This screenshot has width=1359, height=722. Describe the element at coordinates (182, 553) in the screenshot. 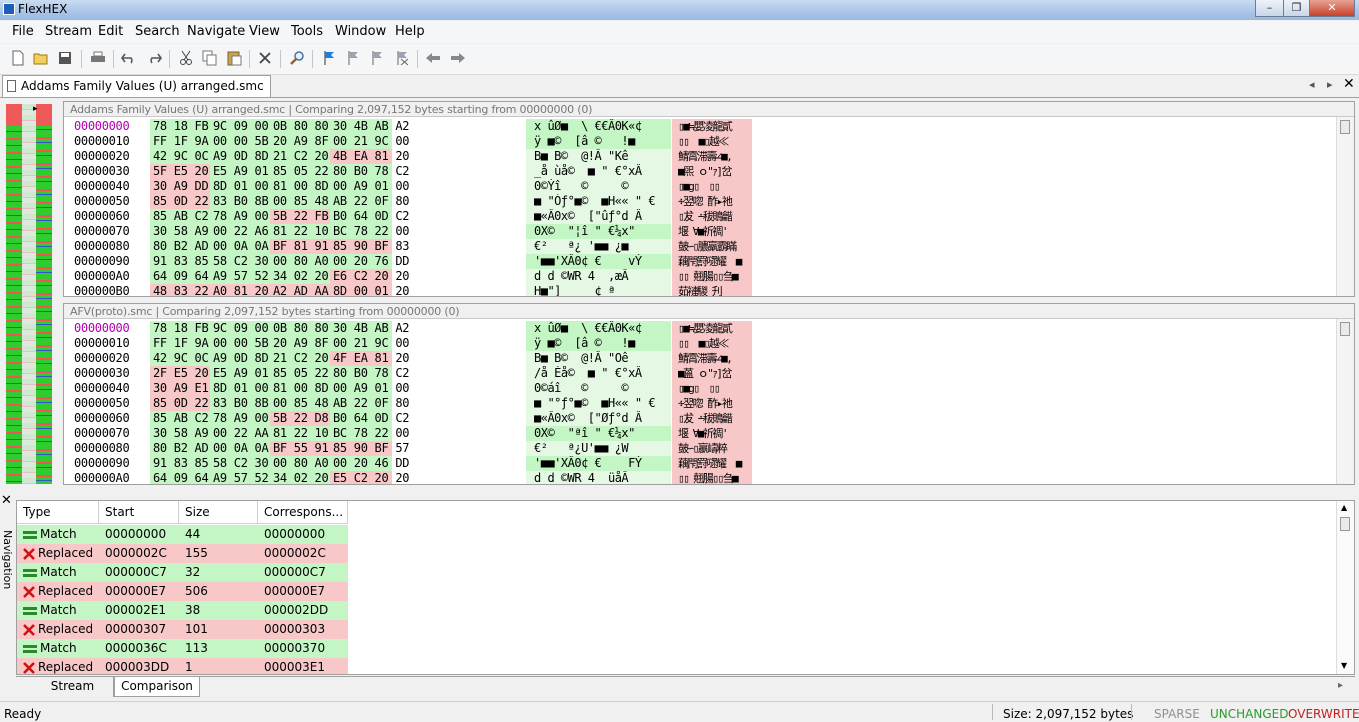

I see `table-row: Replaced 0000002C 155 0000002C` at that location.